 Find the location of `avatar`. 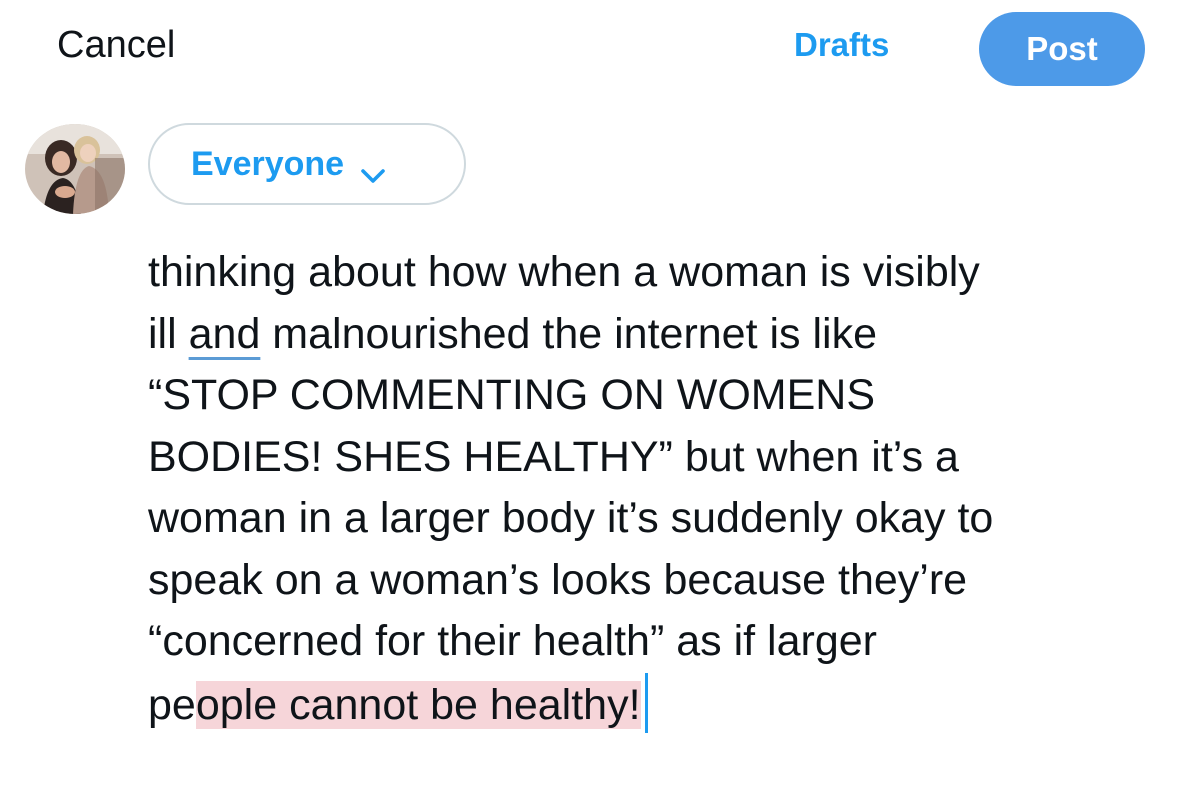

avatar is located at coordinates (75, 169).